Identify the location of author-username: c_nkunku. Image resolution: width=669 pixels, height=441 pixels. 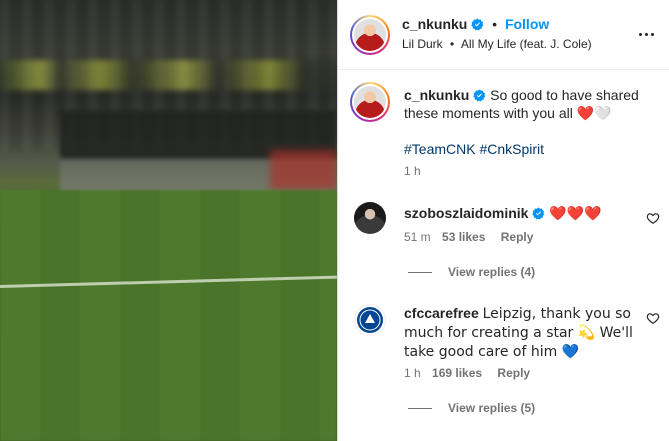
(434, 24).